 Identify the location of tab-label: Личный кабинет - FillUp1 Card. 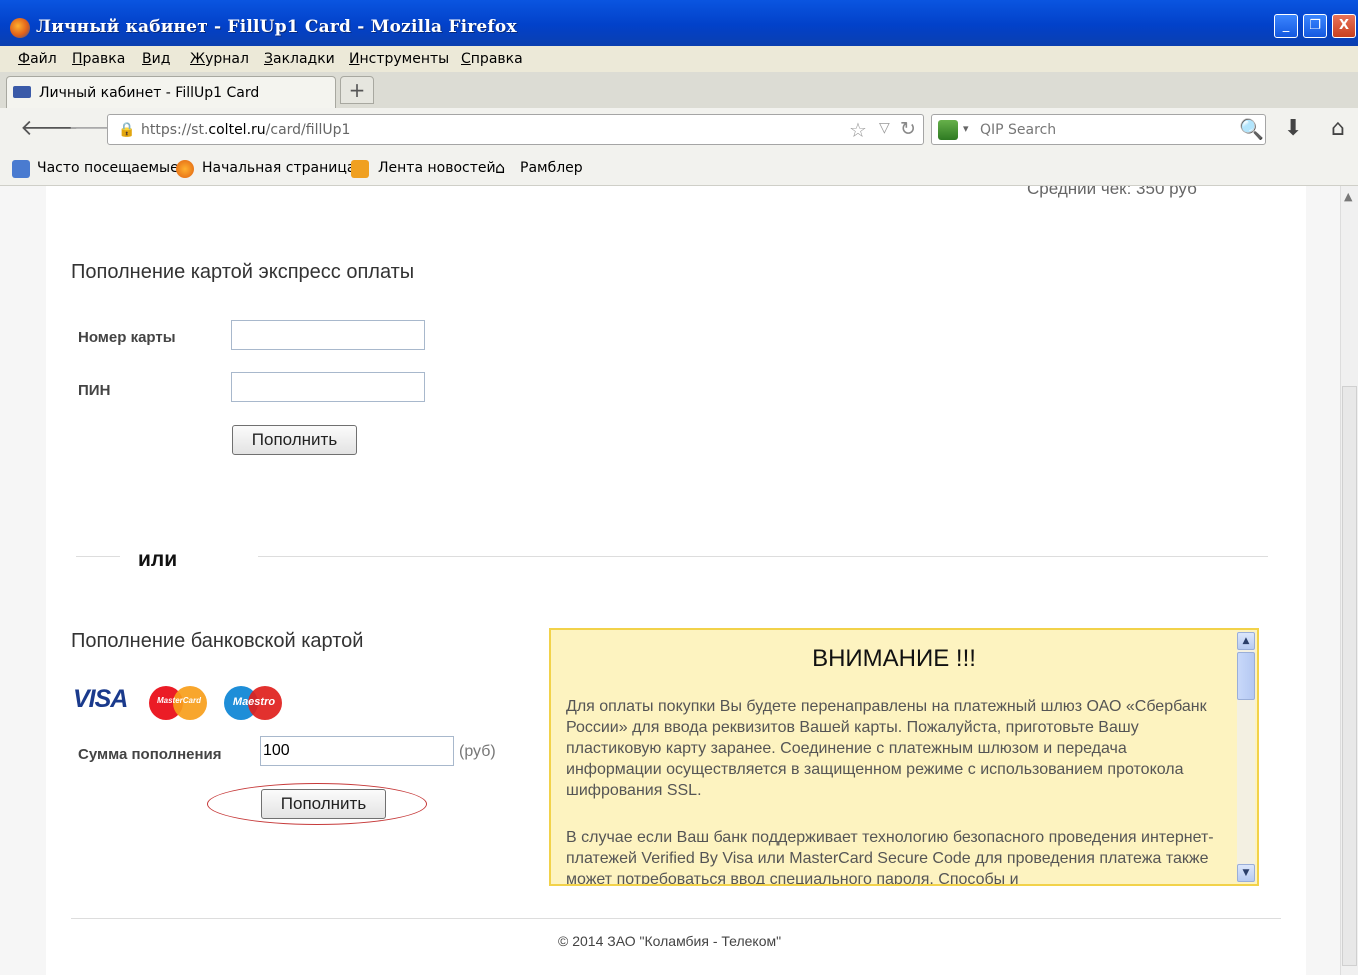
(149, 93).